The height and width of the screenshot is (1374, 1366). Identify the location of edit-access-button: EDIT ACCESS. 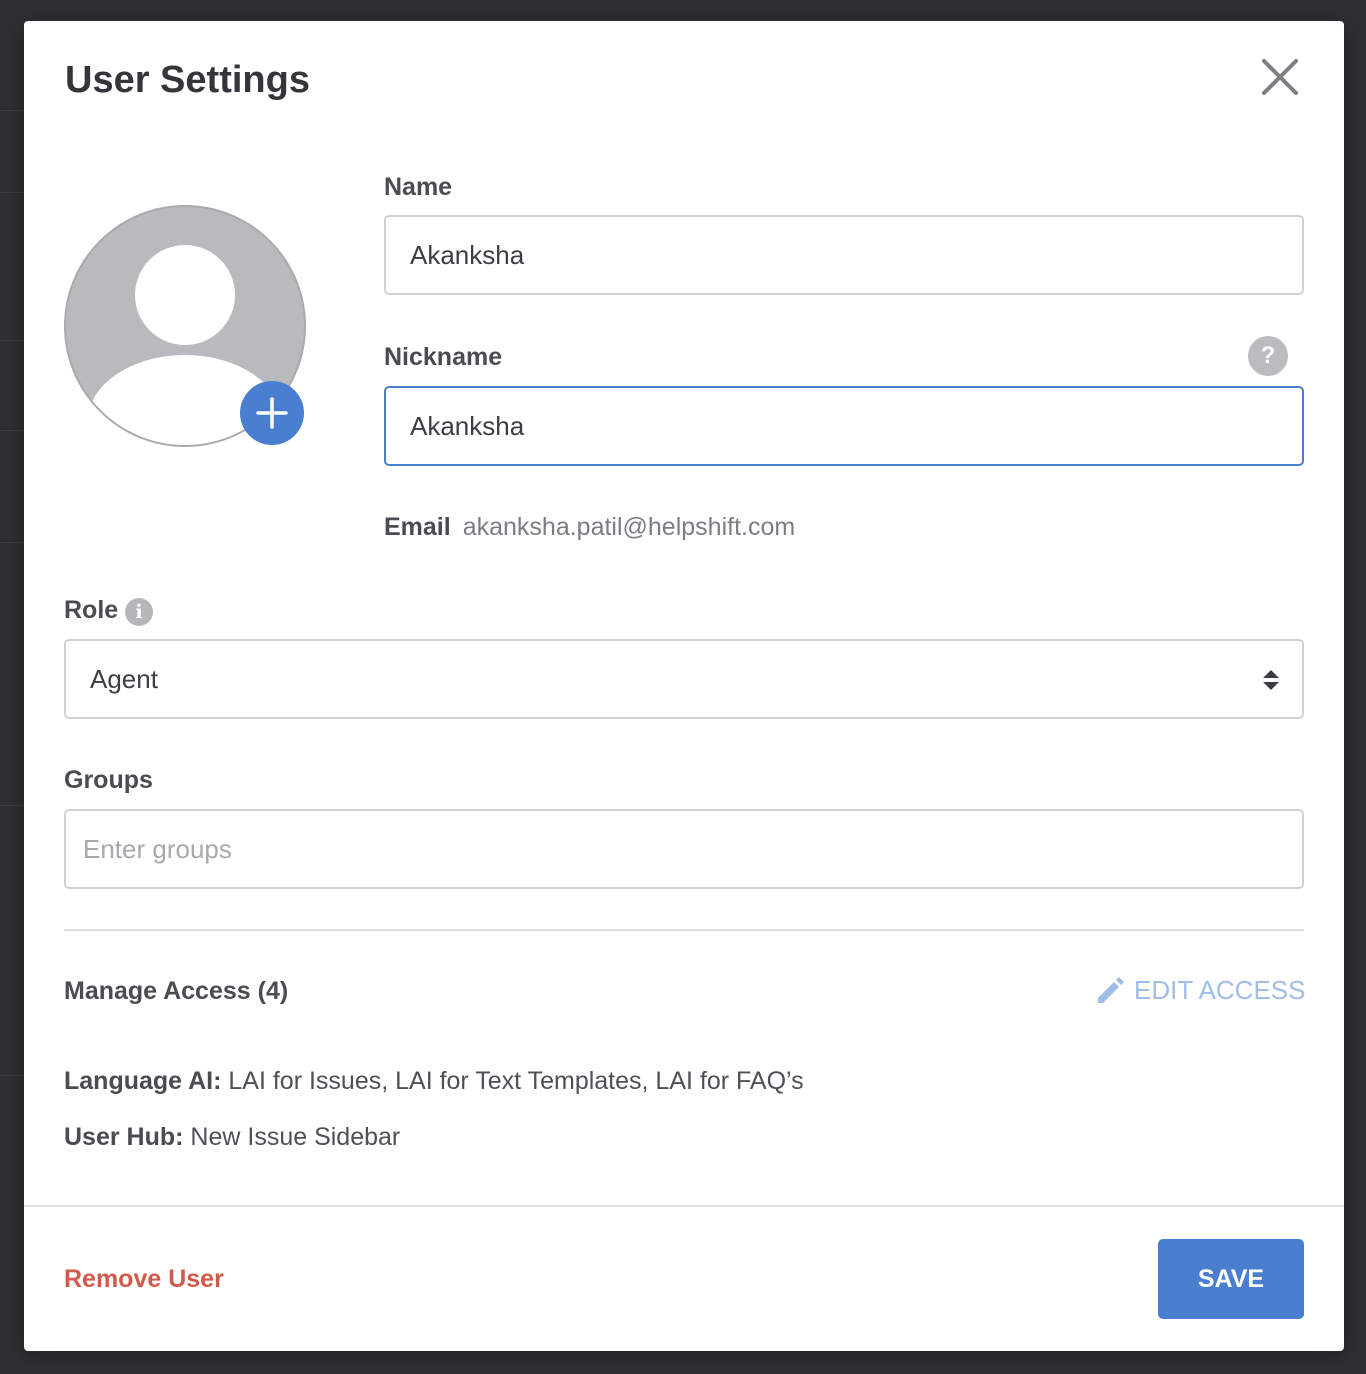
(1199, 990).